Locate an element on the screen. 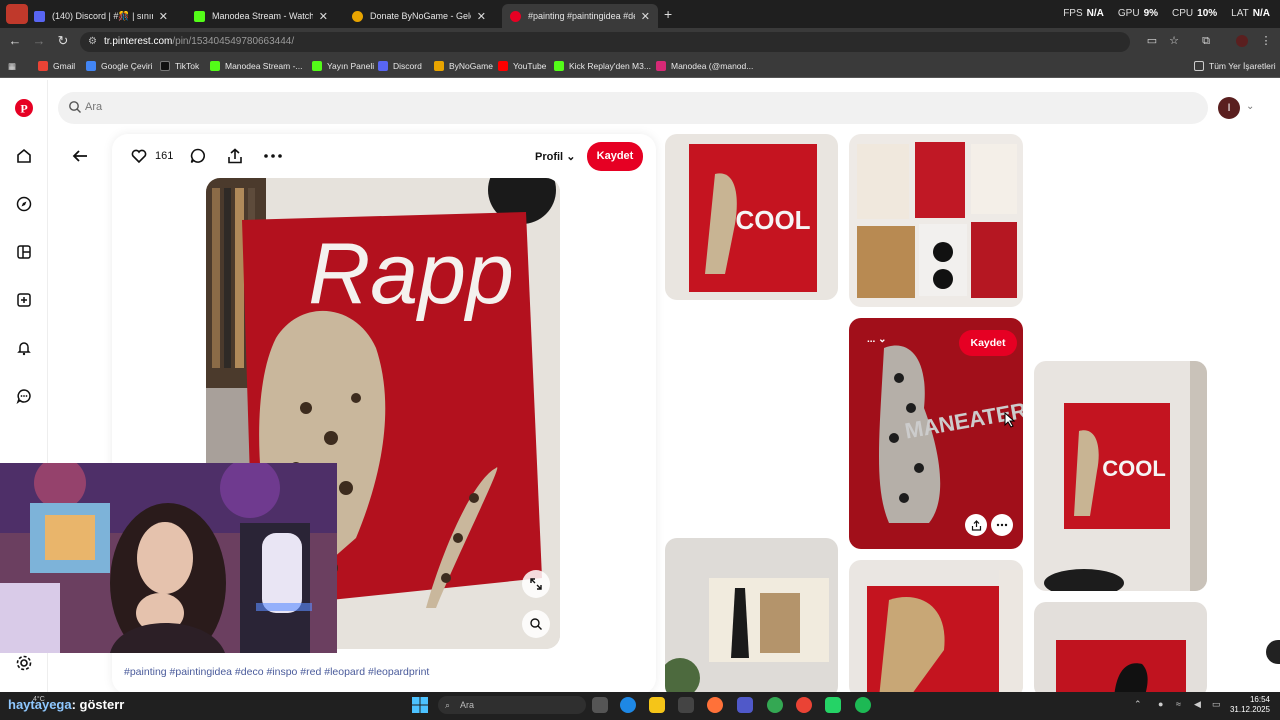  search-input: Ara is located at coordinates (93, 107).